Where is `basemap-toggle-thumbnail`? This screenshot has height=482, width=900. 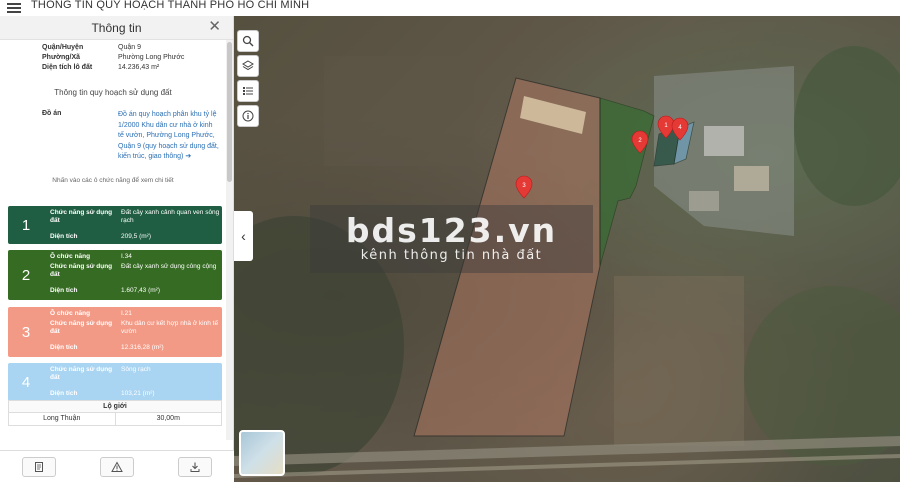
basemap-toggle-thumbnail is located at coordinates (262, 453).